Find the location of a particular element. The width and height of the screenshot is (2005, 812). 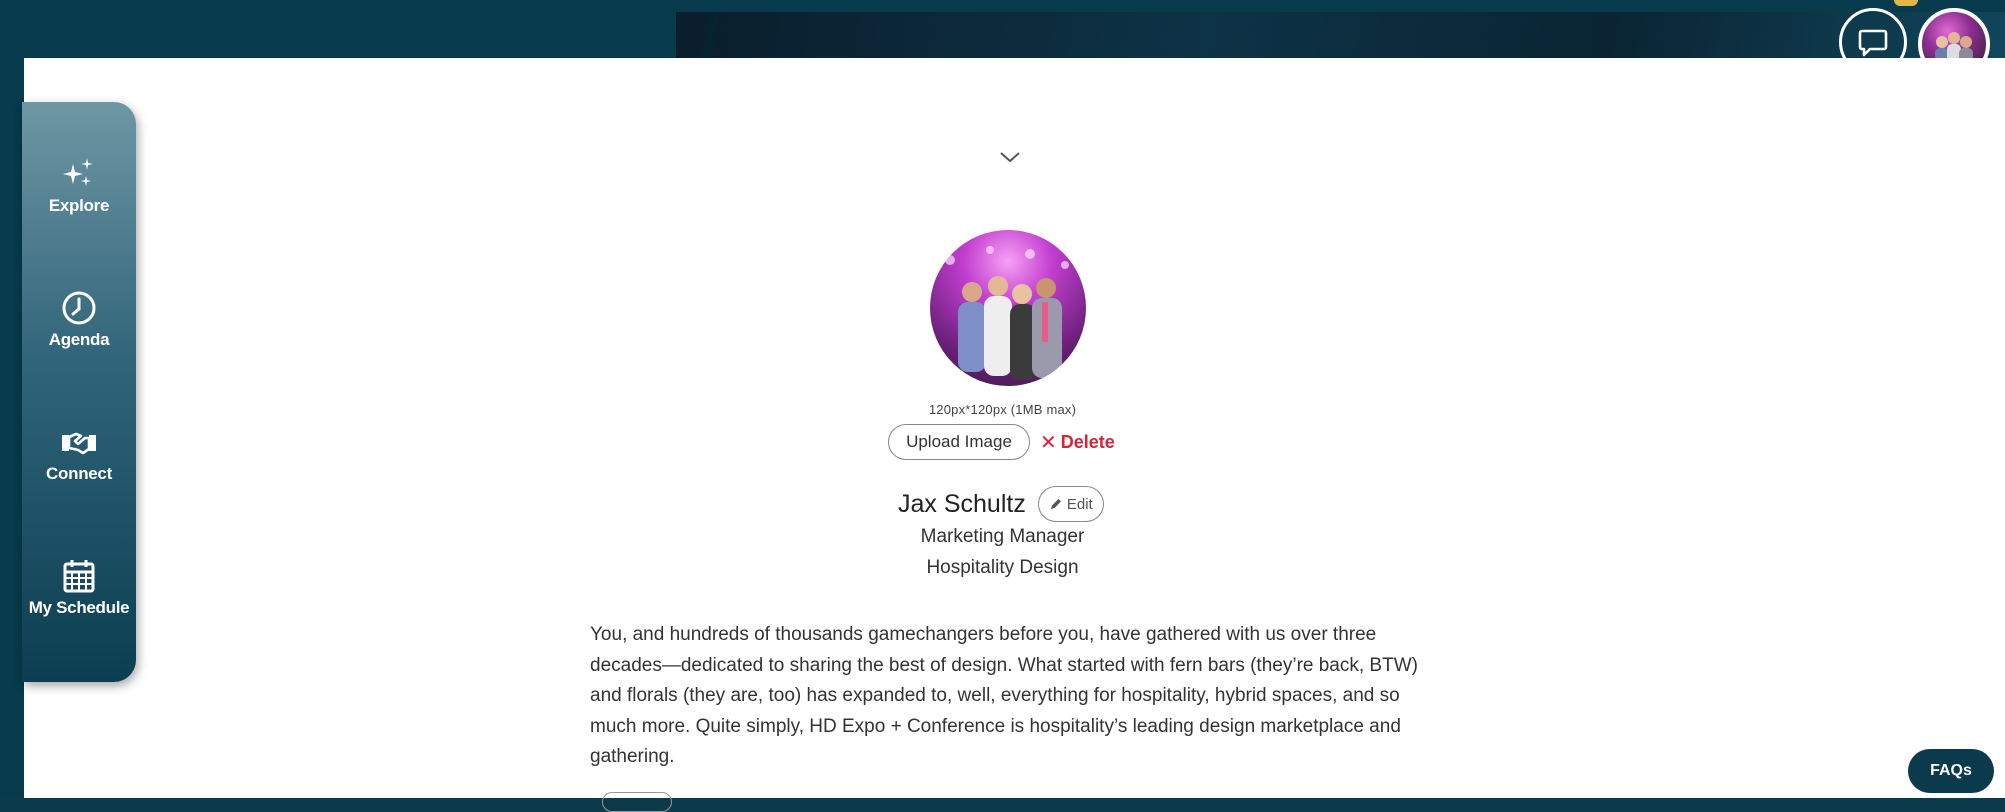

profile-name: Jax Schultz is located at coordinates (962, 503).